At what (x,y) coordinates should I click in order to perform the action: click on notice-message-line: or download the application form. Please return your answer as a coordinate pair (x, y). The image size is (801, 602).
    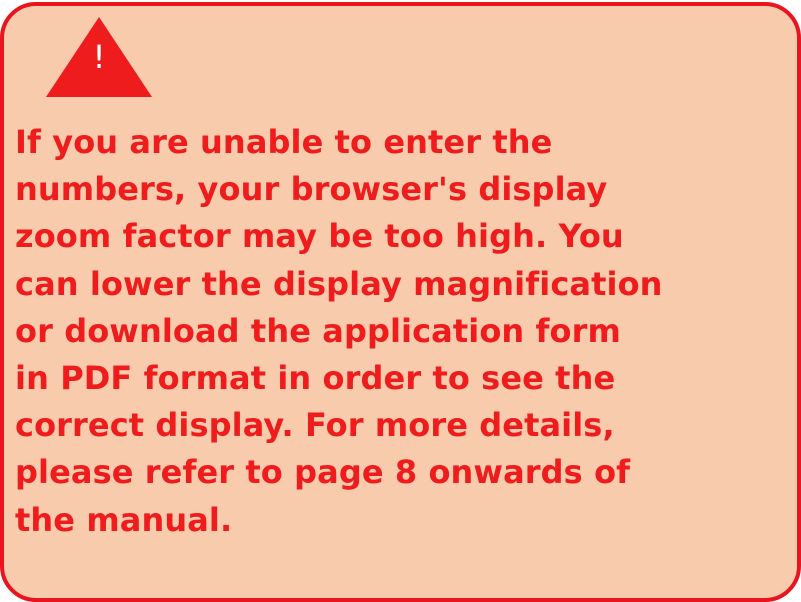
    Looking at the image, I should click on (318, 330).